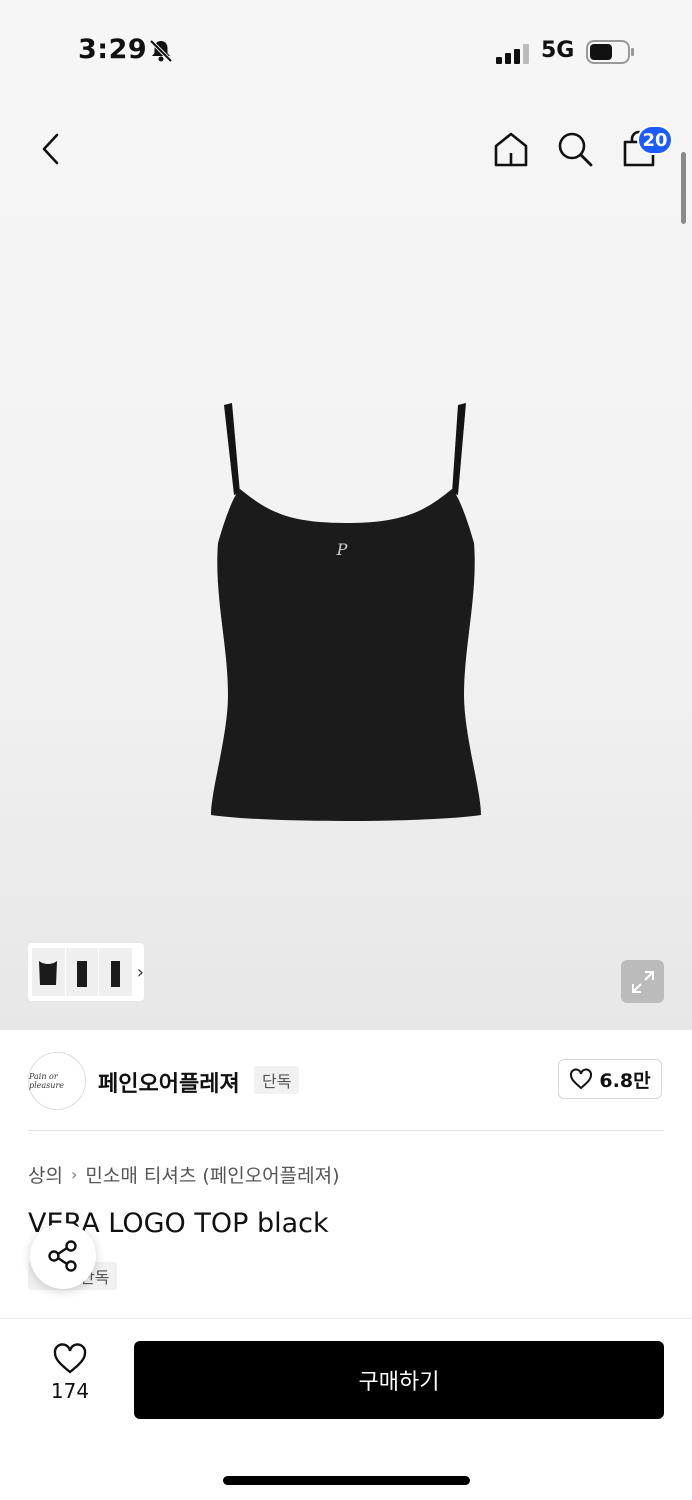 The image size is (692, 1500). I want to click on divider, so click(346, 1130).